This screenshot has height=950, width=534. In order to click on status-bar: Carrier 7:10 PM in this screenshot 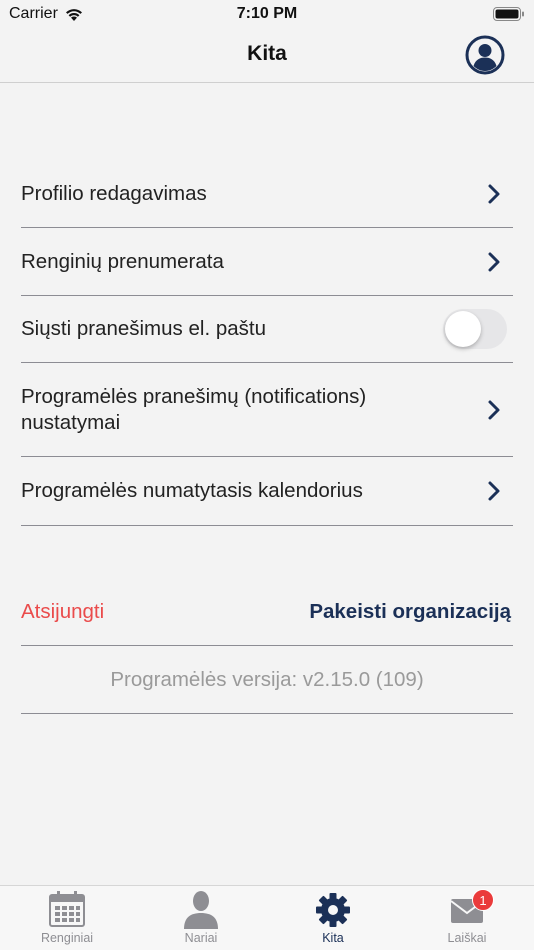, I will do `click(267, 14)`.